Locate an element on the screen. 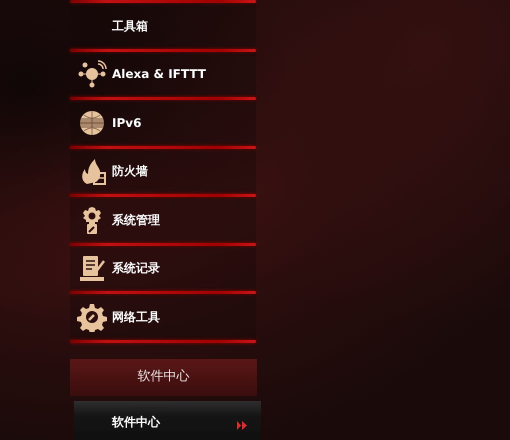  menu-item: 系统管理 is located at coordinates (163, 219).